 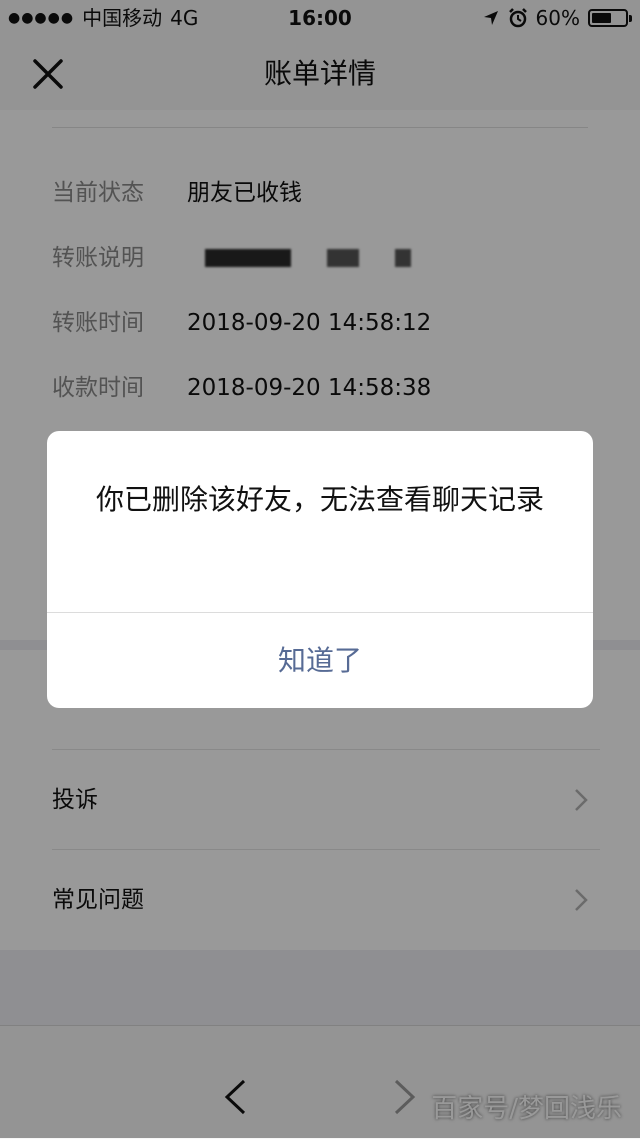 I want to click on dialog-ok-button: 知道了, so click(x=320, y=660).